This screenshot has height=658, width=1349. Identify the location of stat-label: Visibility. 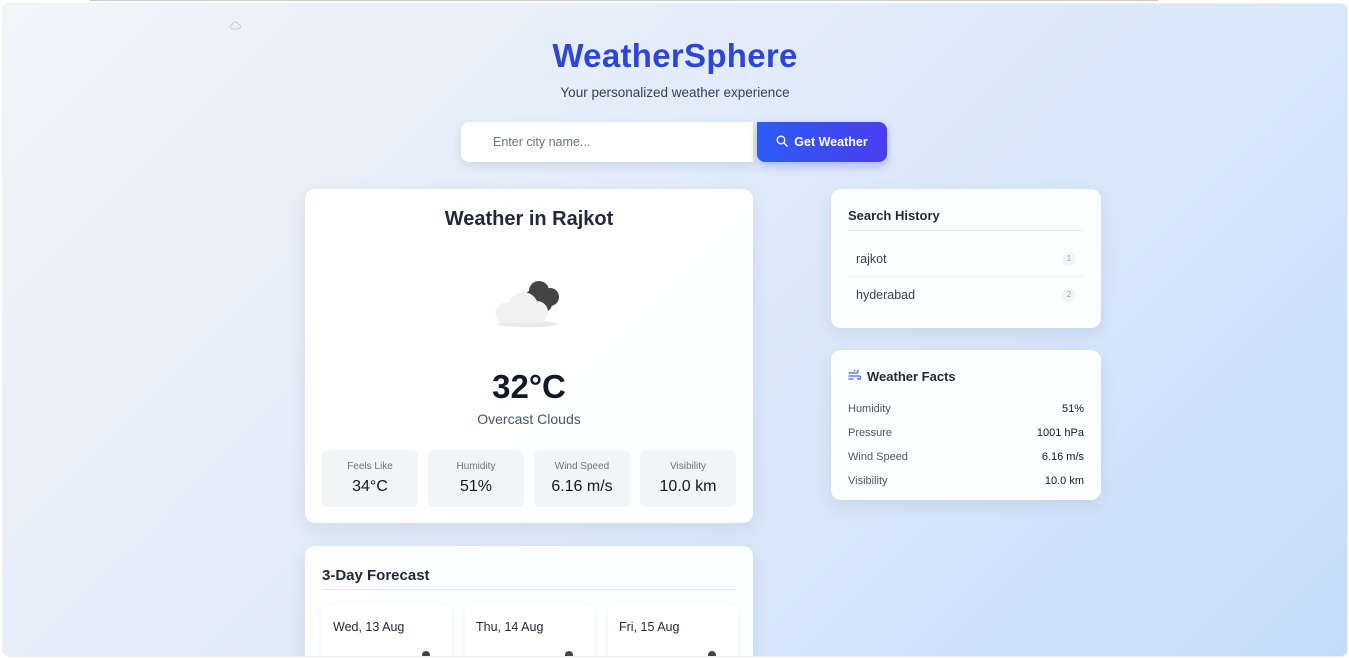
(688, 466).